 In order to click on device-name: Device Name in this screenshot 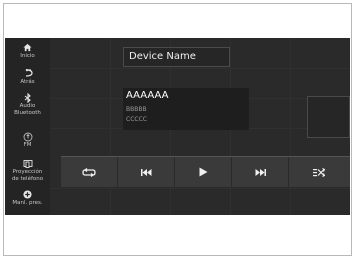, I will do `click(162, 56)`.